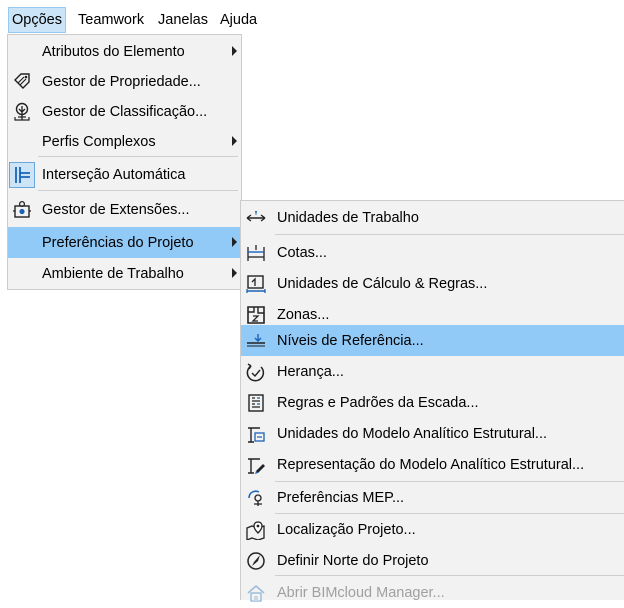 The height and width of the screenshot is (608, 624). What do you see at coordinates (256, 498) in the screenshot?
I see `mep-icon` at bounding box center [256, 498].